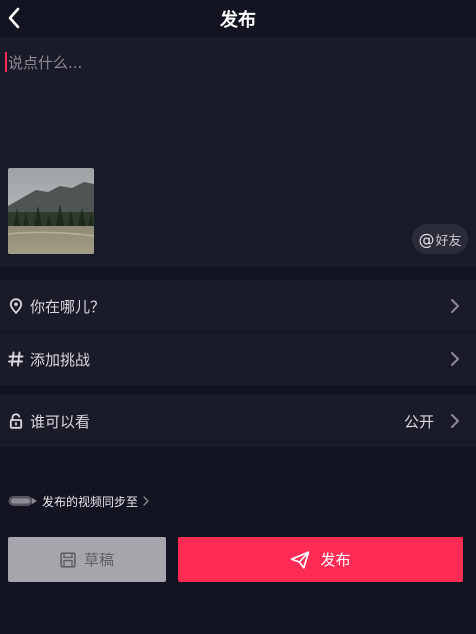 This screenshot has height=634, width=476. What do you see at coordinates (238, 306) in the screenshot?
I see `location-row: 你在哪儿？` at bounding box center [238, 306].